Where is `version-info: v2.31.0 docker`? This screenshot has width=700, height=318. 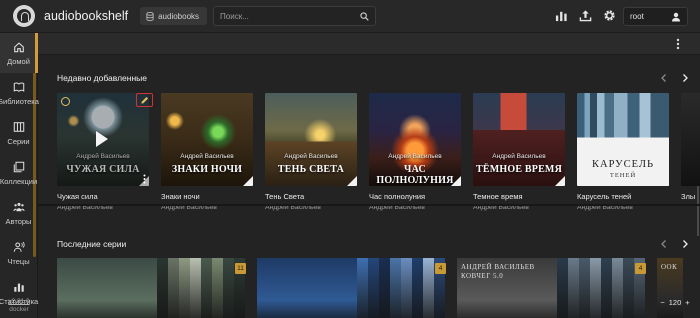
version-info: v2.31.0 docker is located at coordinates (19, 306).